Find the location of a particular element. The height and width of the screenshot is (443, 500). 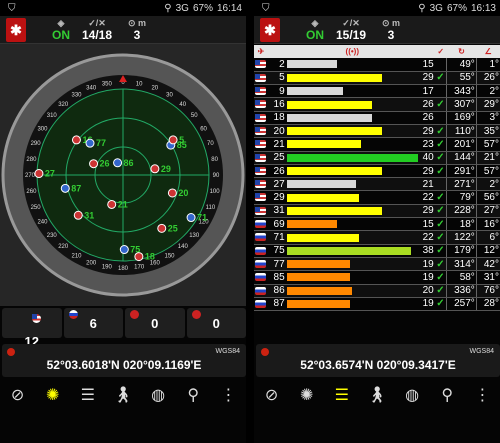

used-cell is located at coordinates (440, 184).